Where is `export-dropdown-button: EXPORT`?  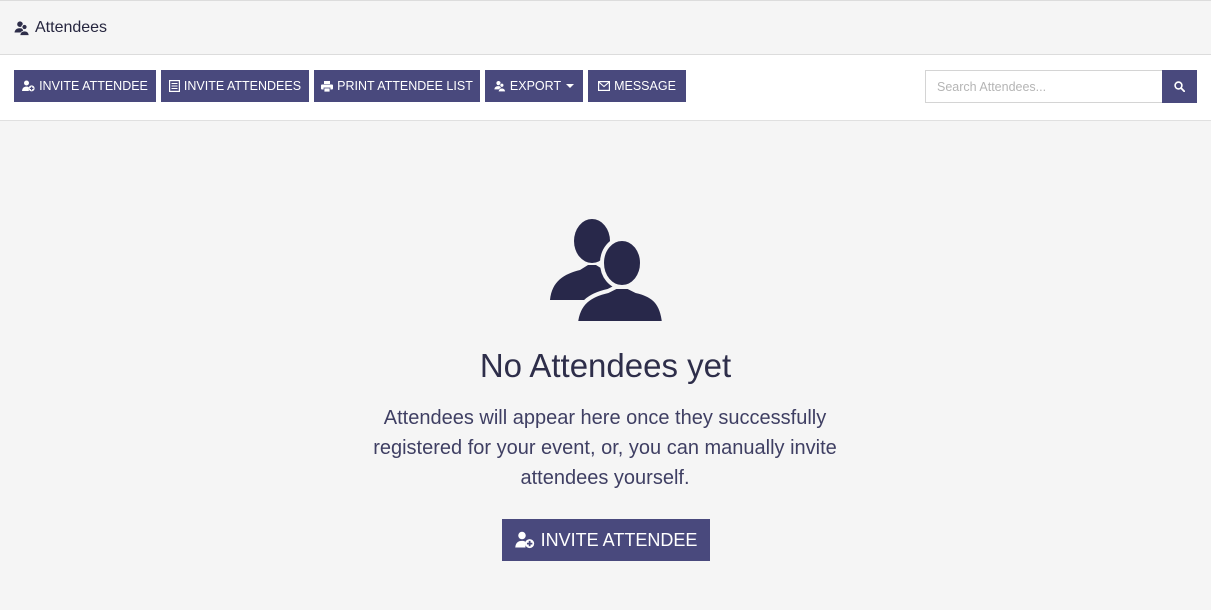 export-dropdown-button: EXPORT is located at coordinates (534, 86).